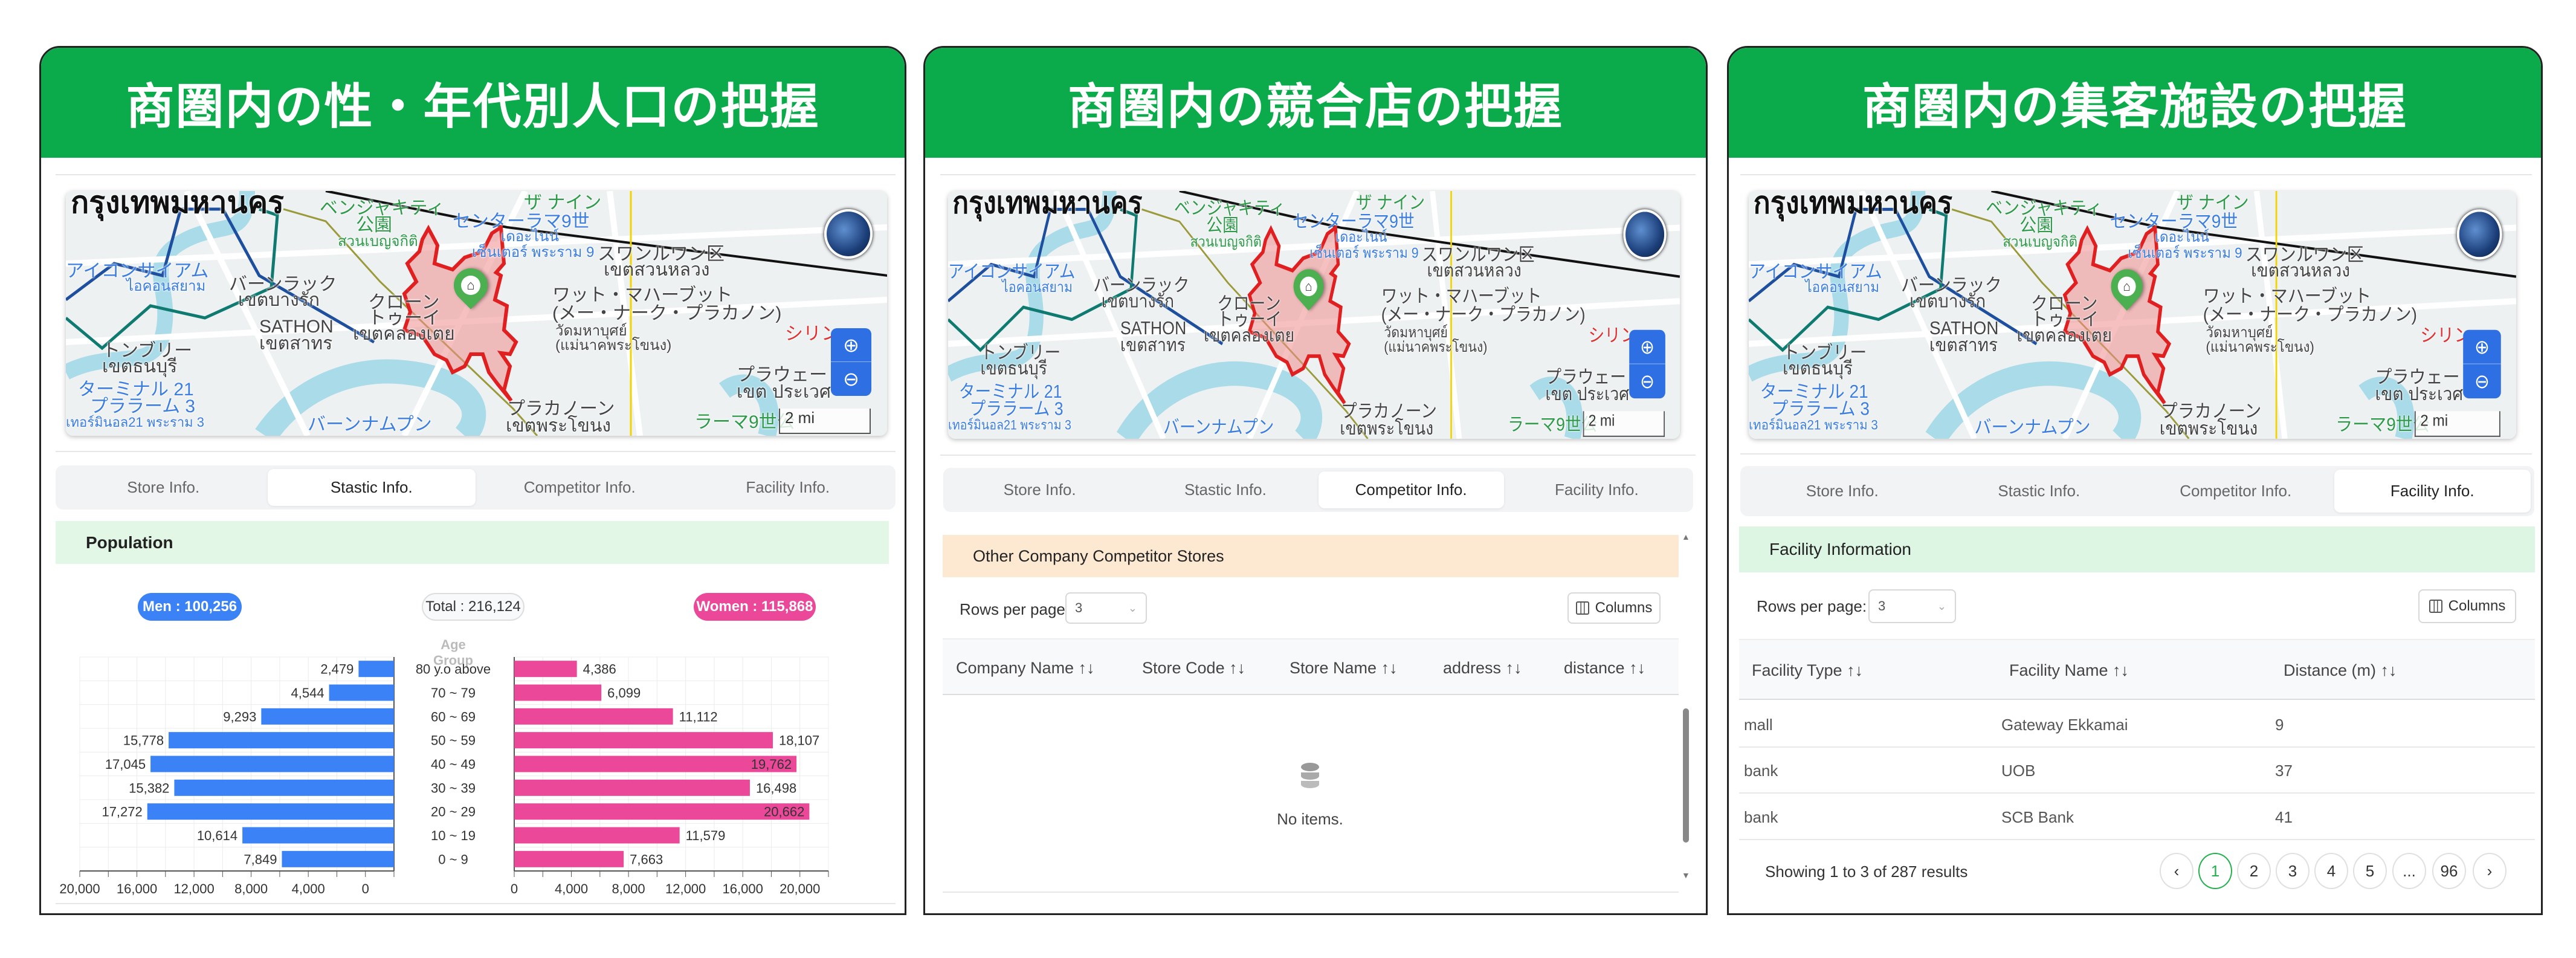  What do you see at coordinates (453, 860) in the screenshot?
I see `age-group-label: 0 ~ 9` at bounding box center [453, 860].